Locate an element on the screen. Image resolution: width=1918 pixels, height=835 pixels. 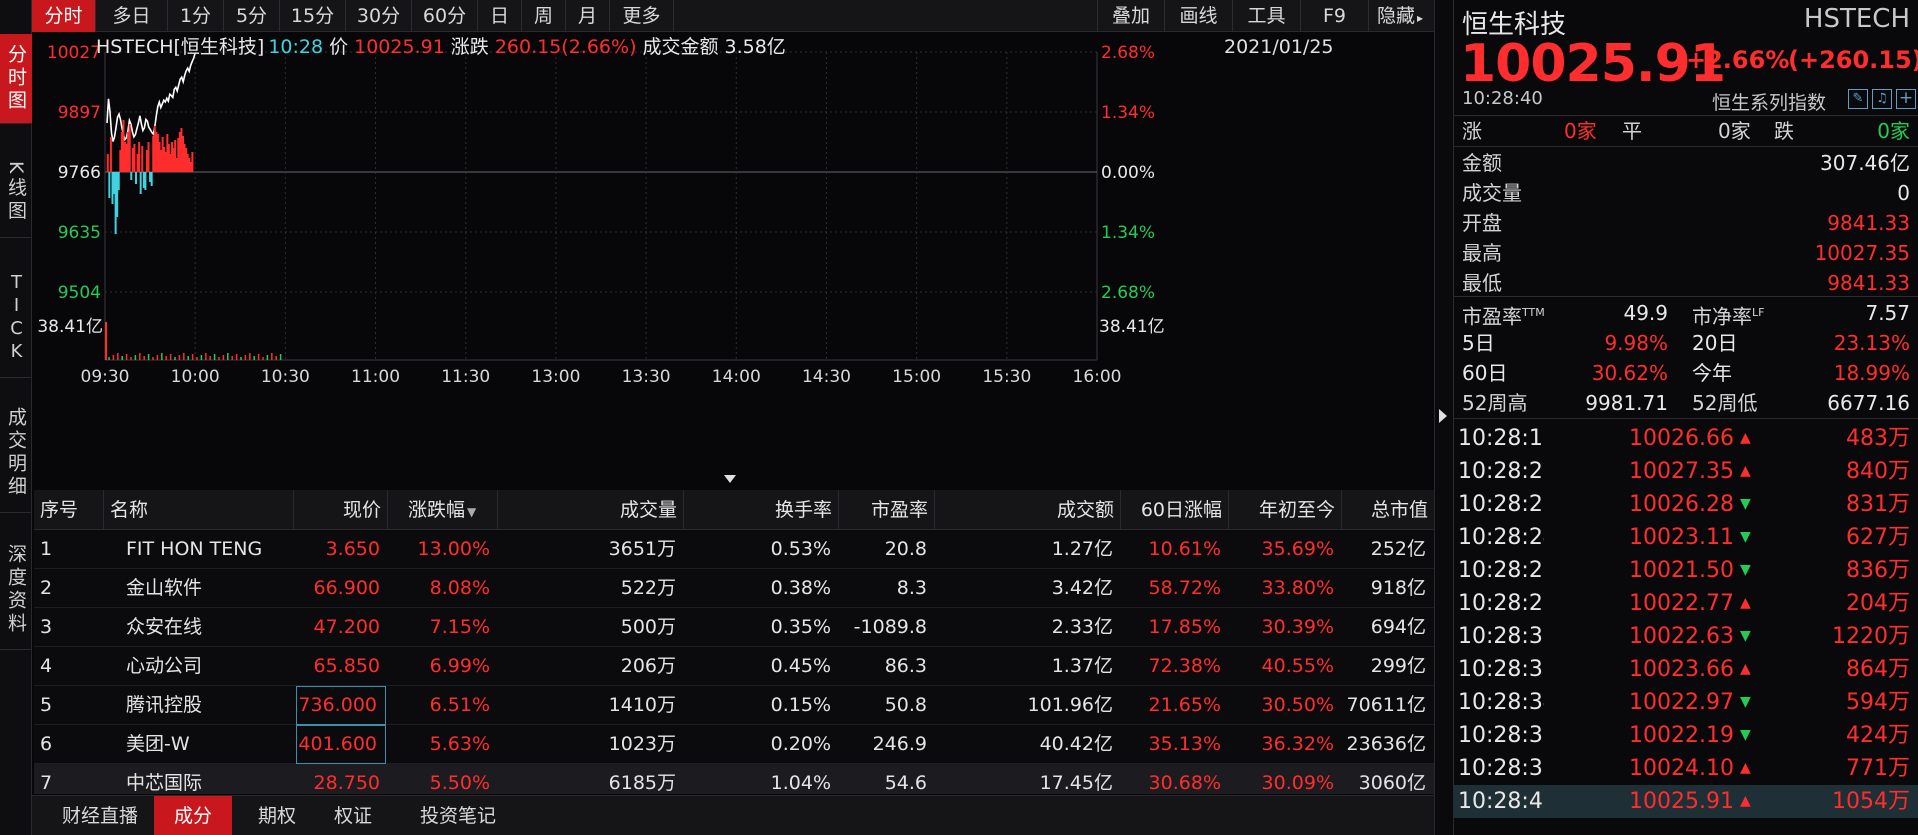
tick-row: 10:28:20 10027.35 ▲ 840万 is located at coordinates (1686, 471).